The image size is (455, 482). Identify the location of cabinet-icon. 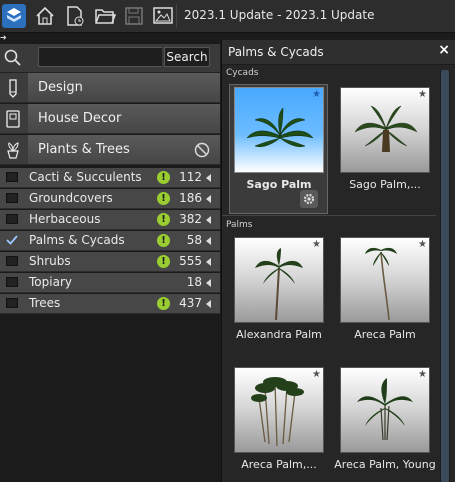
(13, 119).